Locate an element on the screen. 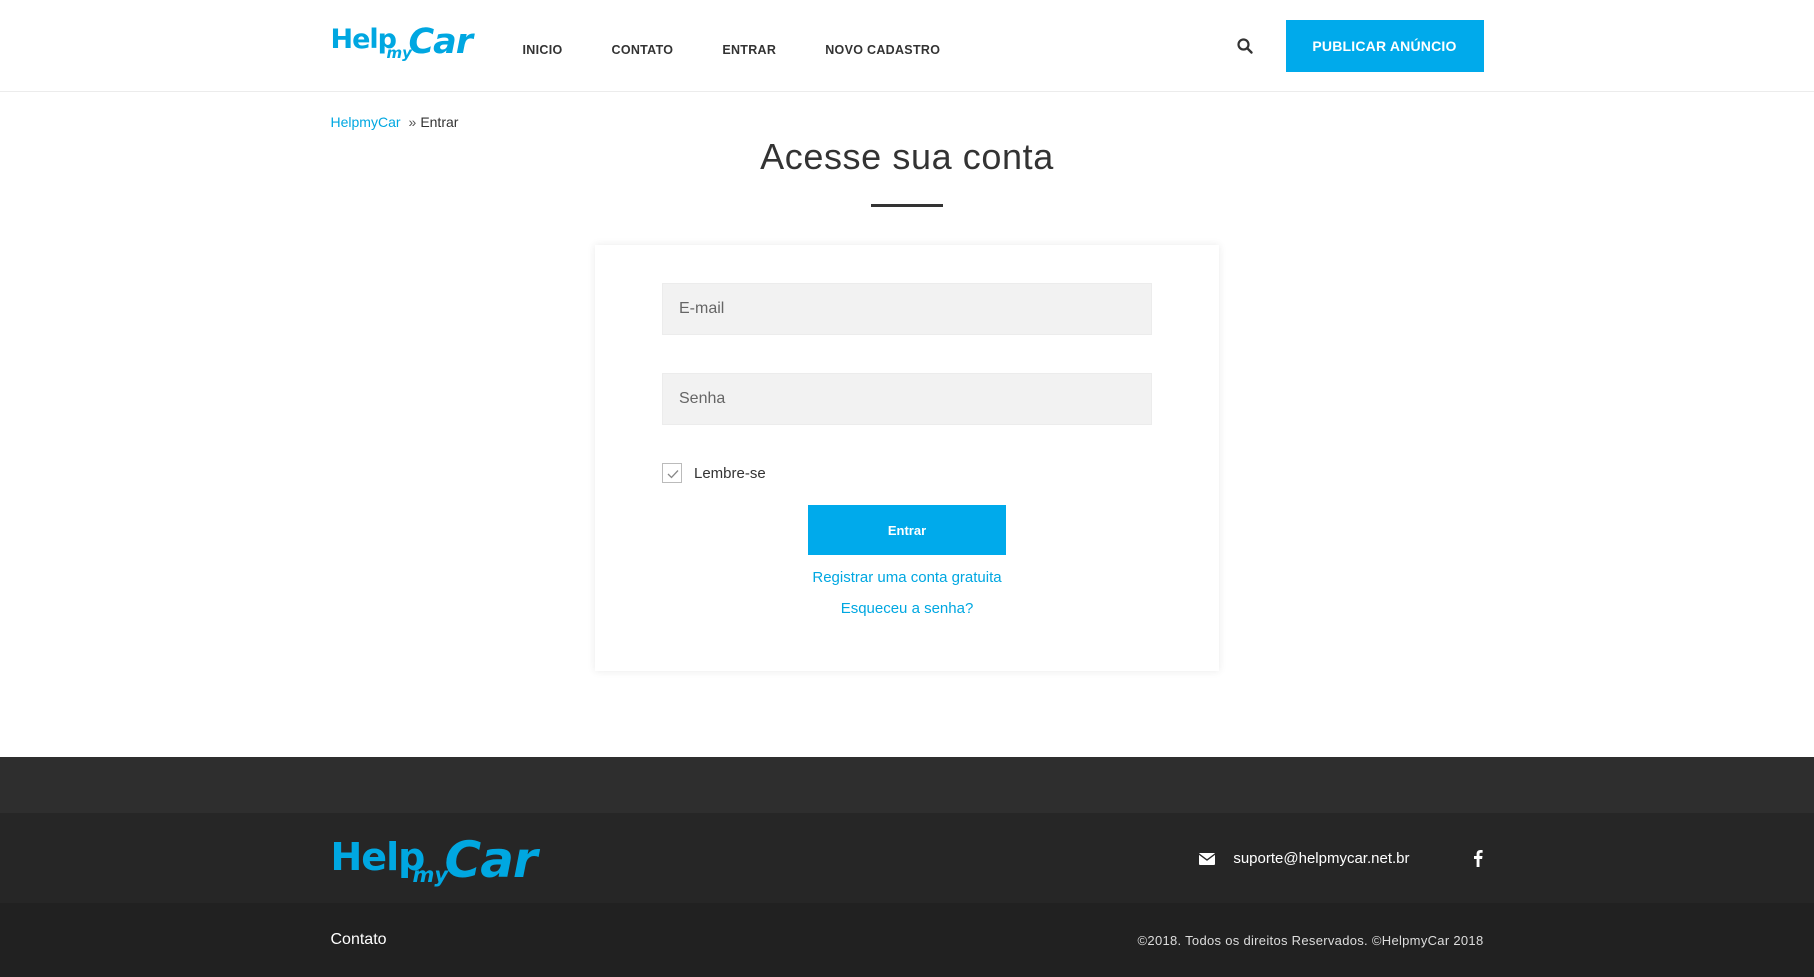 Image resolution: width=1814 pixels, height=977 pixels. nav-entrar: ENTRAR is located at coordinates (749, 50).